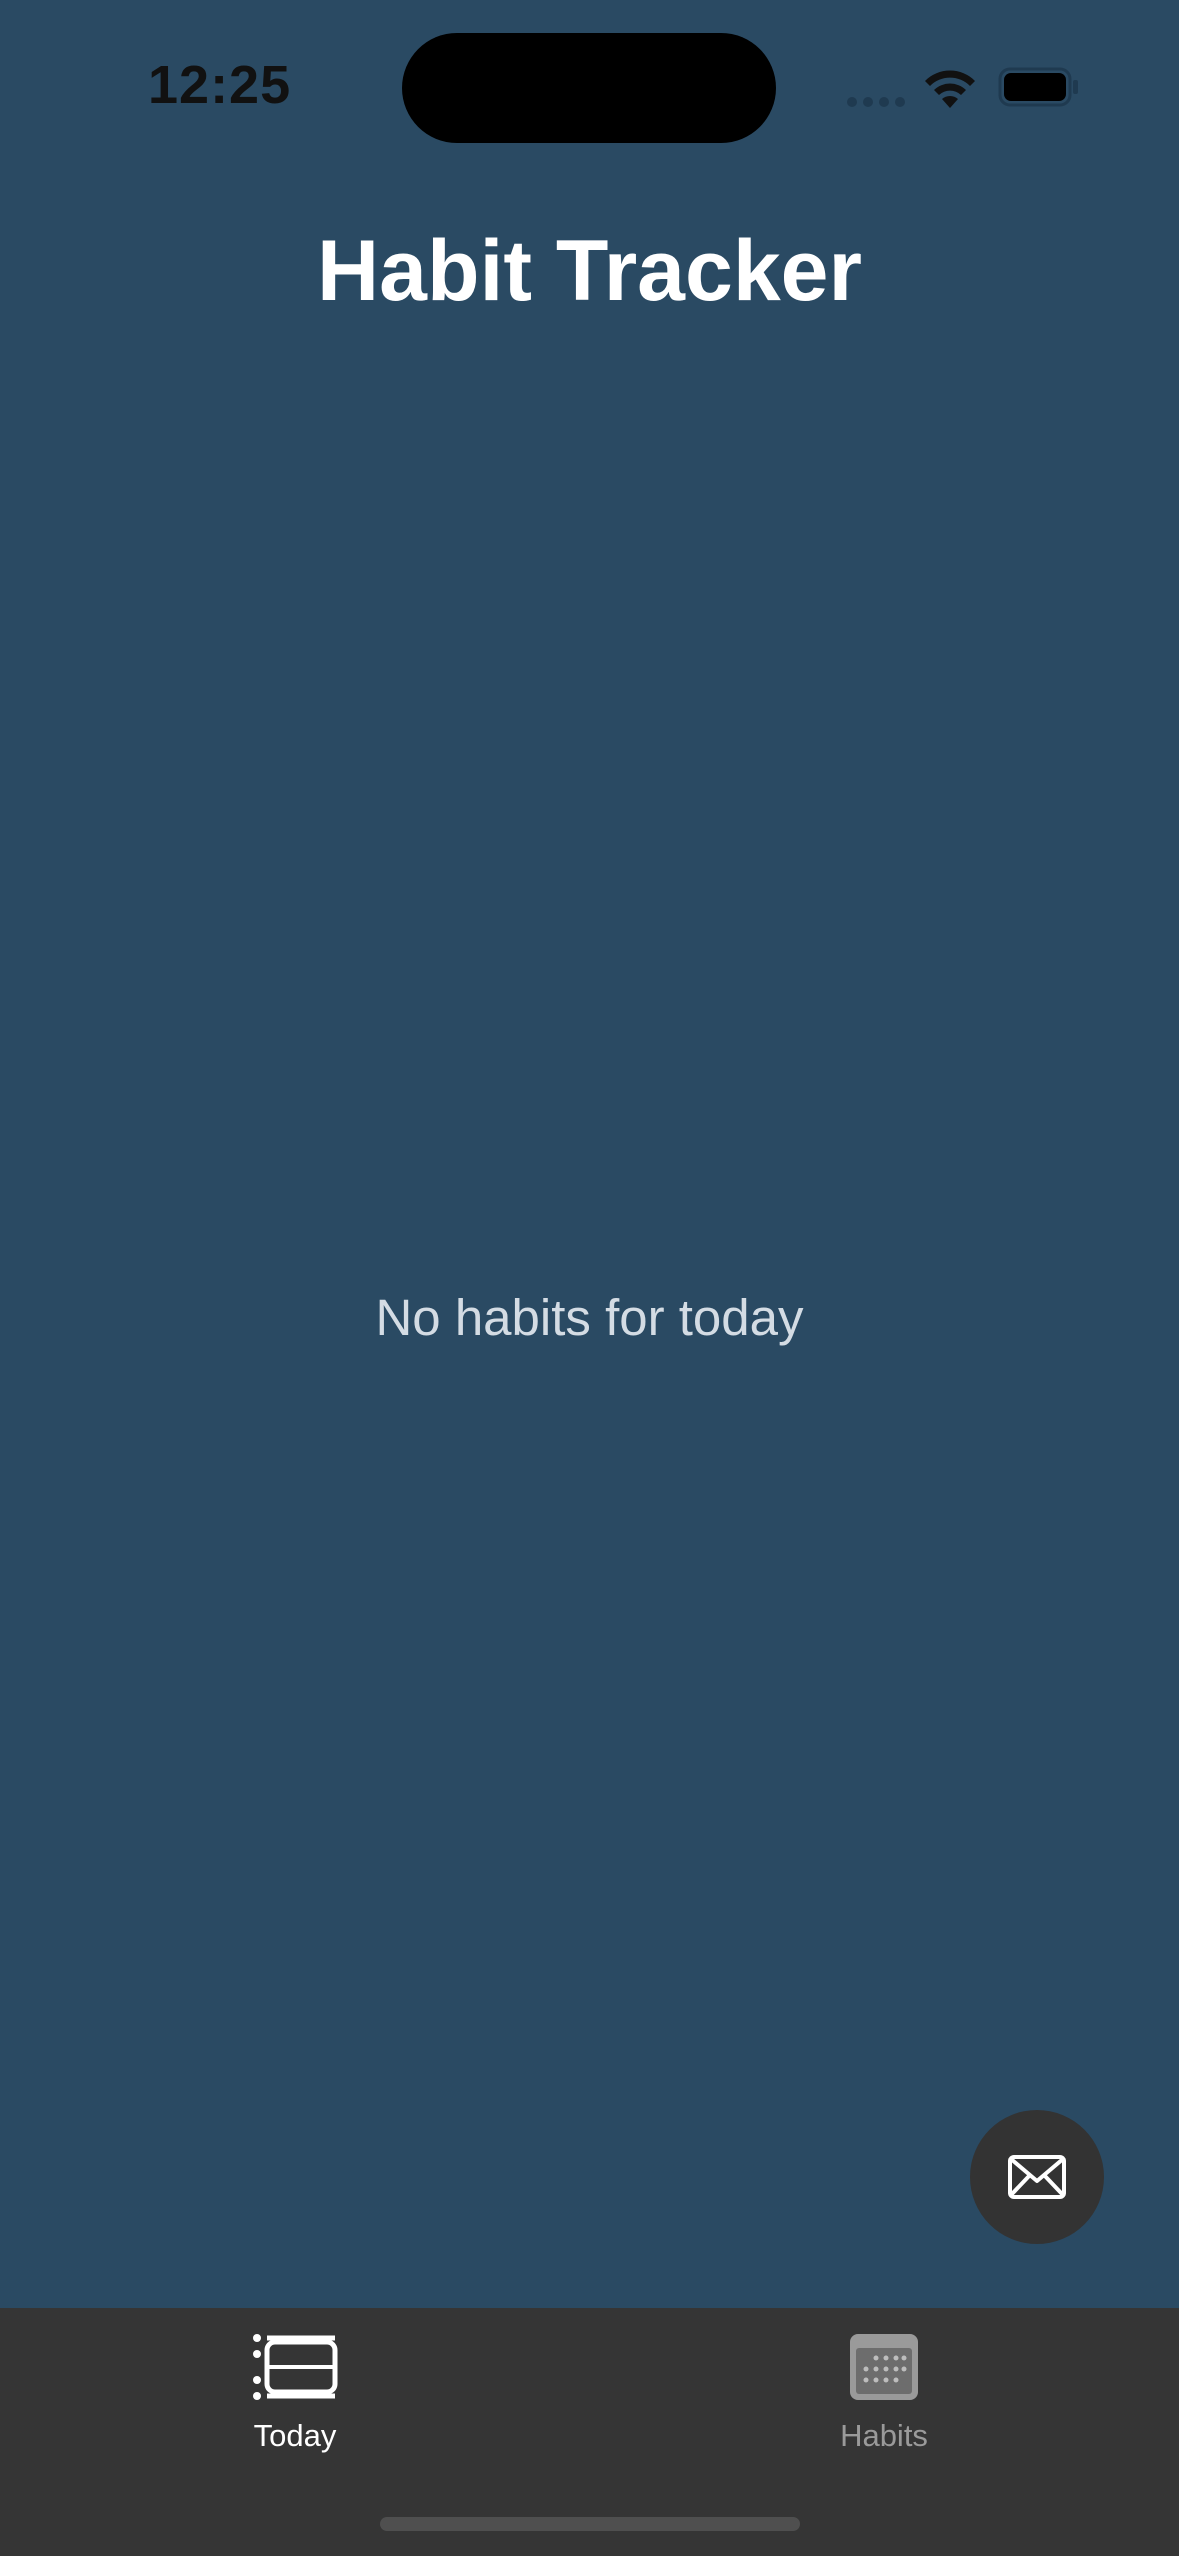 This screenshot has height=2556, width=1179. I want to click on today-list-icon, so click(295, 2367).